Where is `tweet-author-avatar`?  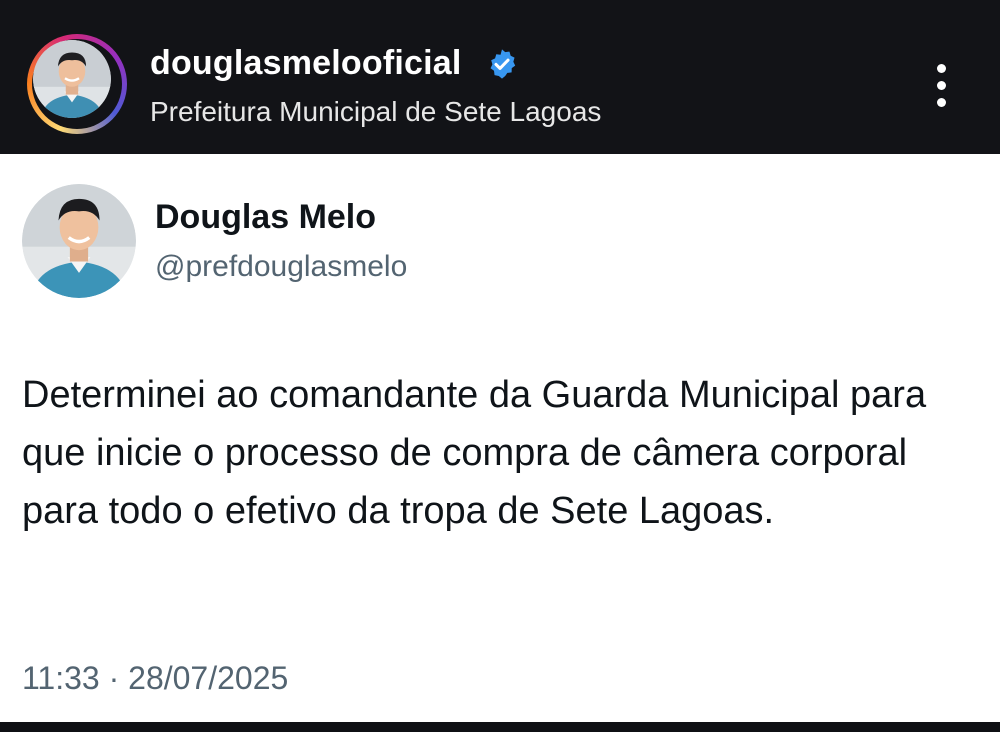
tweet-author-avatar is located at coordinates (79, 241).